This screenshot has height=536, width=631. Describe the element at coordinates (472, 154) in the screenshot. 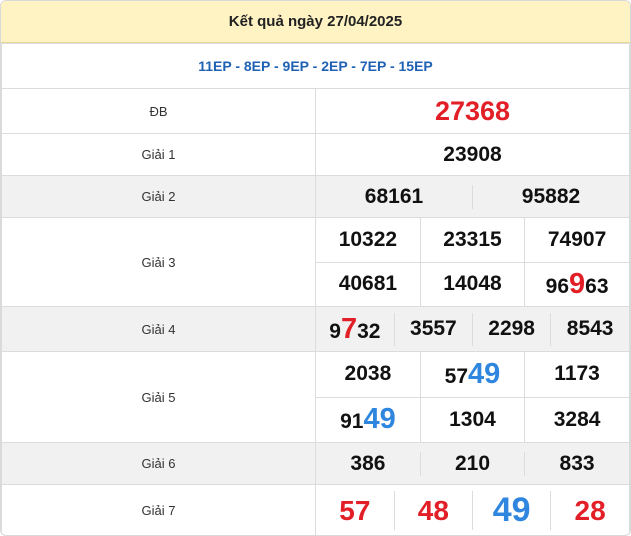

I see `prize-value-g1: 23908` at that location.